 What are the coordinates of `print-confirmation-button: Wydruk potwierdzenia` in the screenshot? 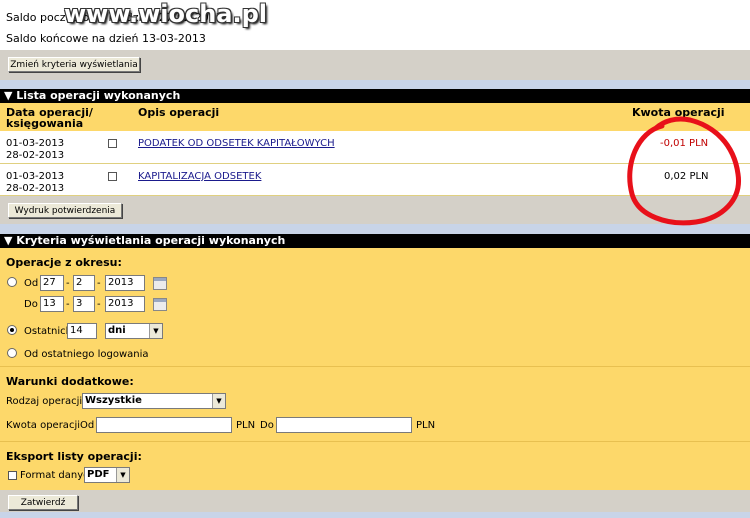 It's located at (65, 210).